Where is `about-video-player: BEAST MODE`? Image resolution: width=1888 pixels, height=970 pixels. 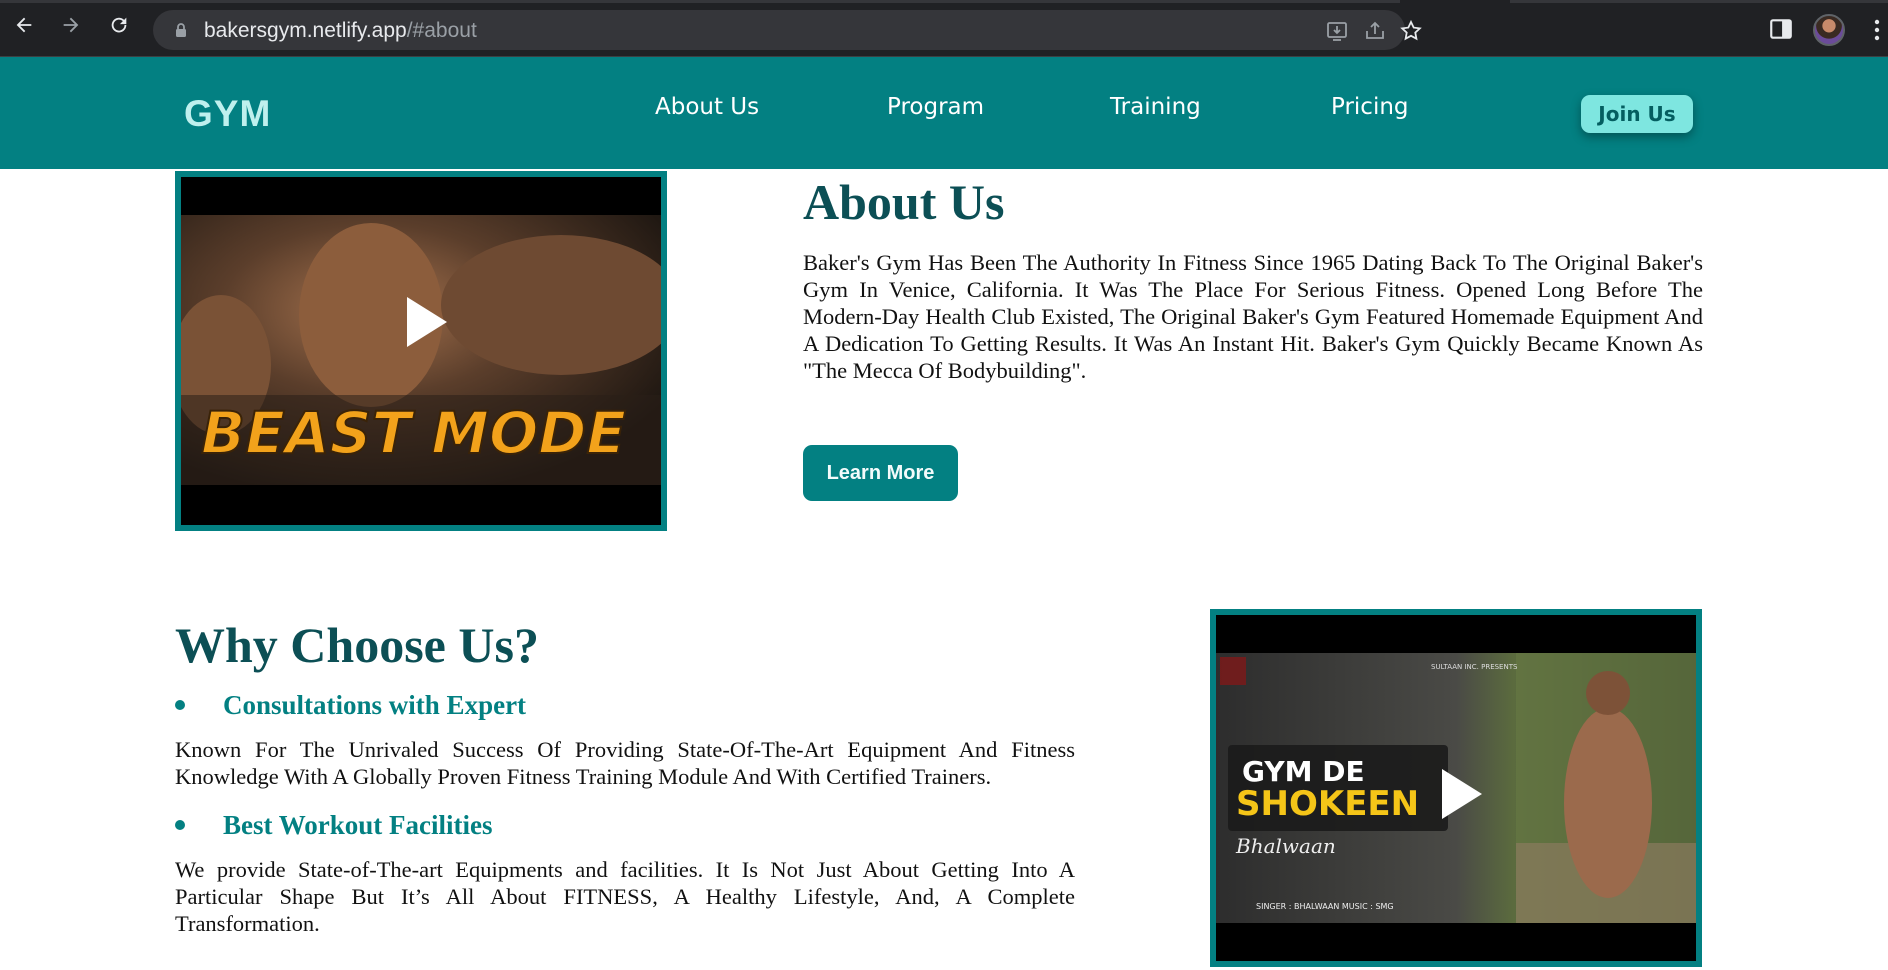
about-video-player: BEAST MODE is located at coordinates (421, 351).